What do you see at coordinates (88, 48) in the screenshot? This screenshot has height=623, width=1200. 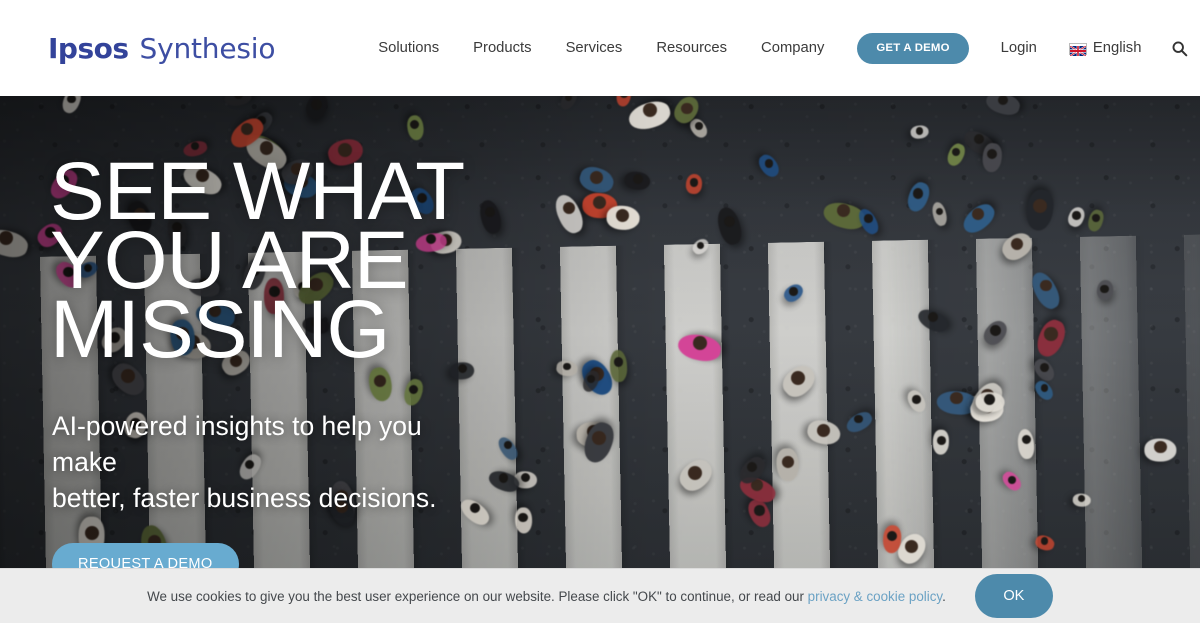 I see `logo-primary: Ipsos` at bounding box center [88, 48].